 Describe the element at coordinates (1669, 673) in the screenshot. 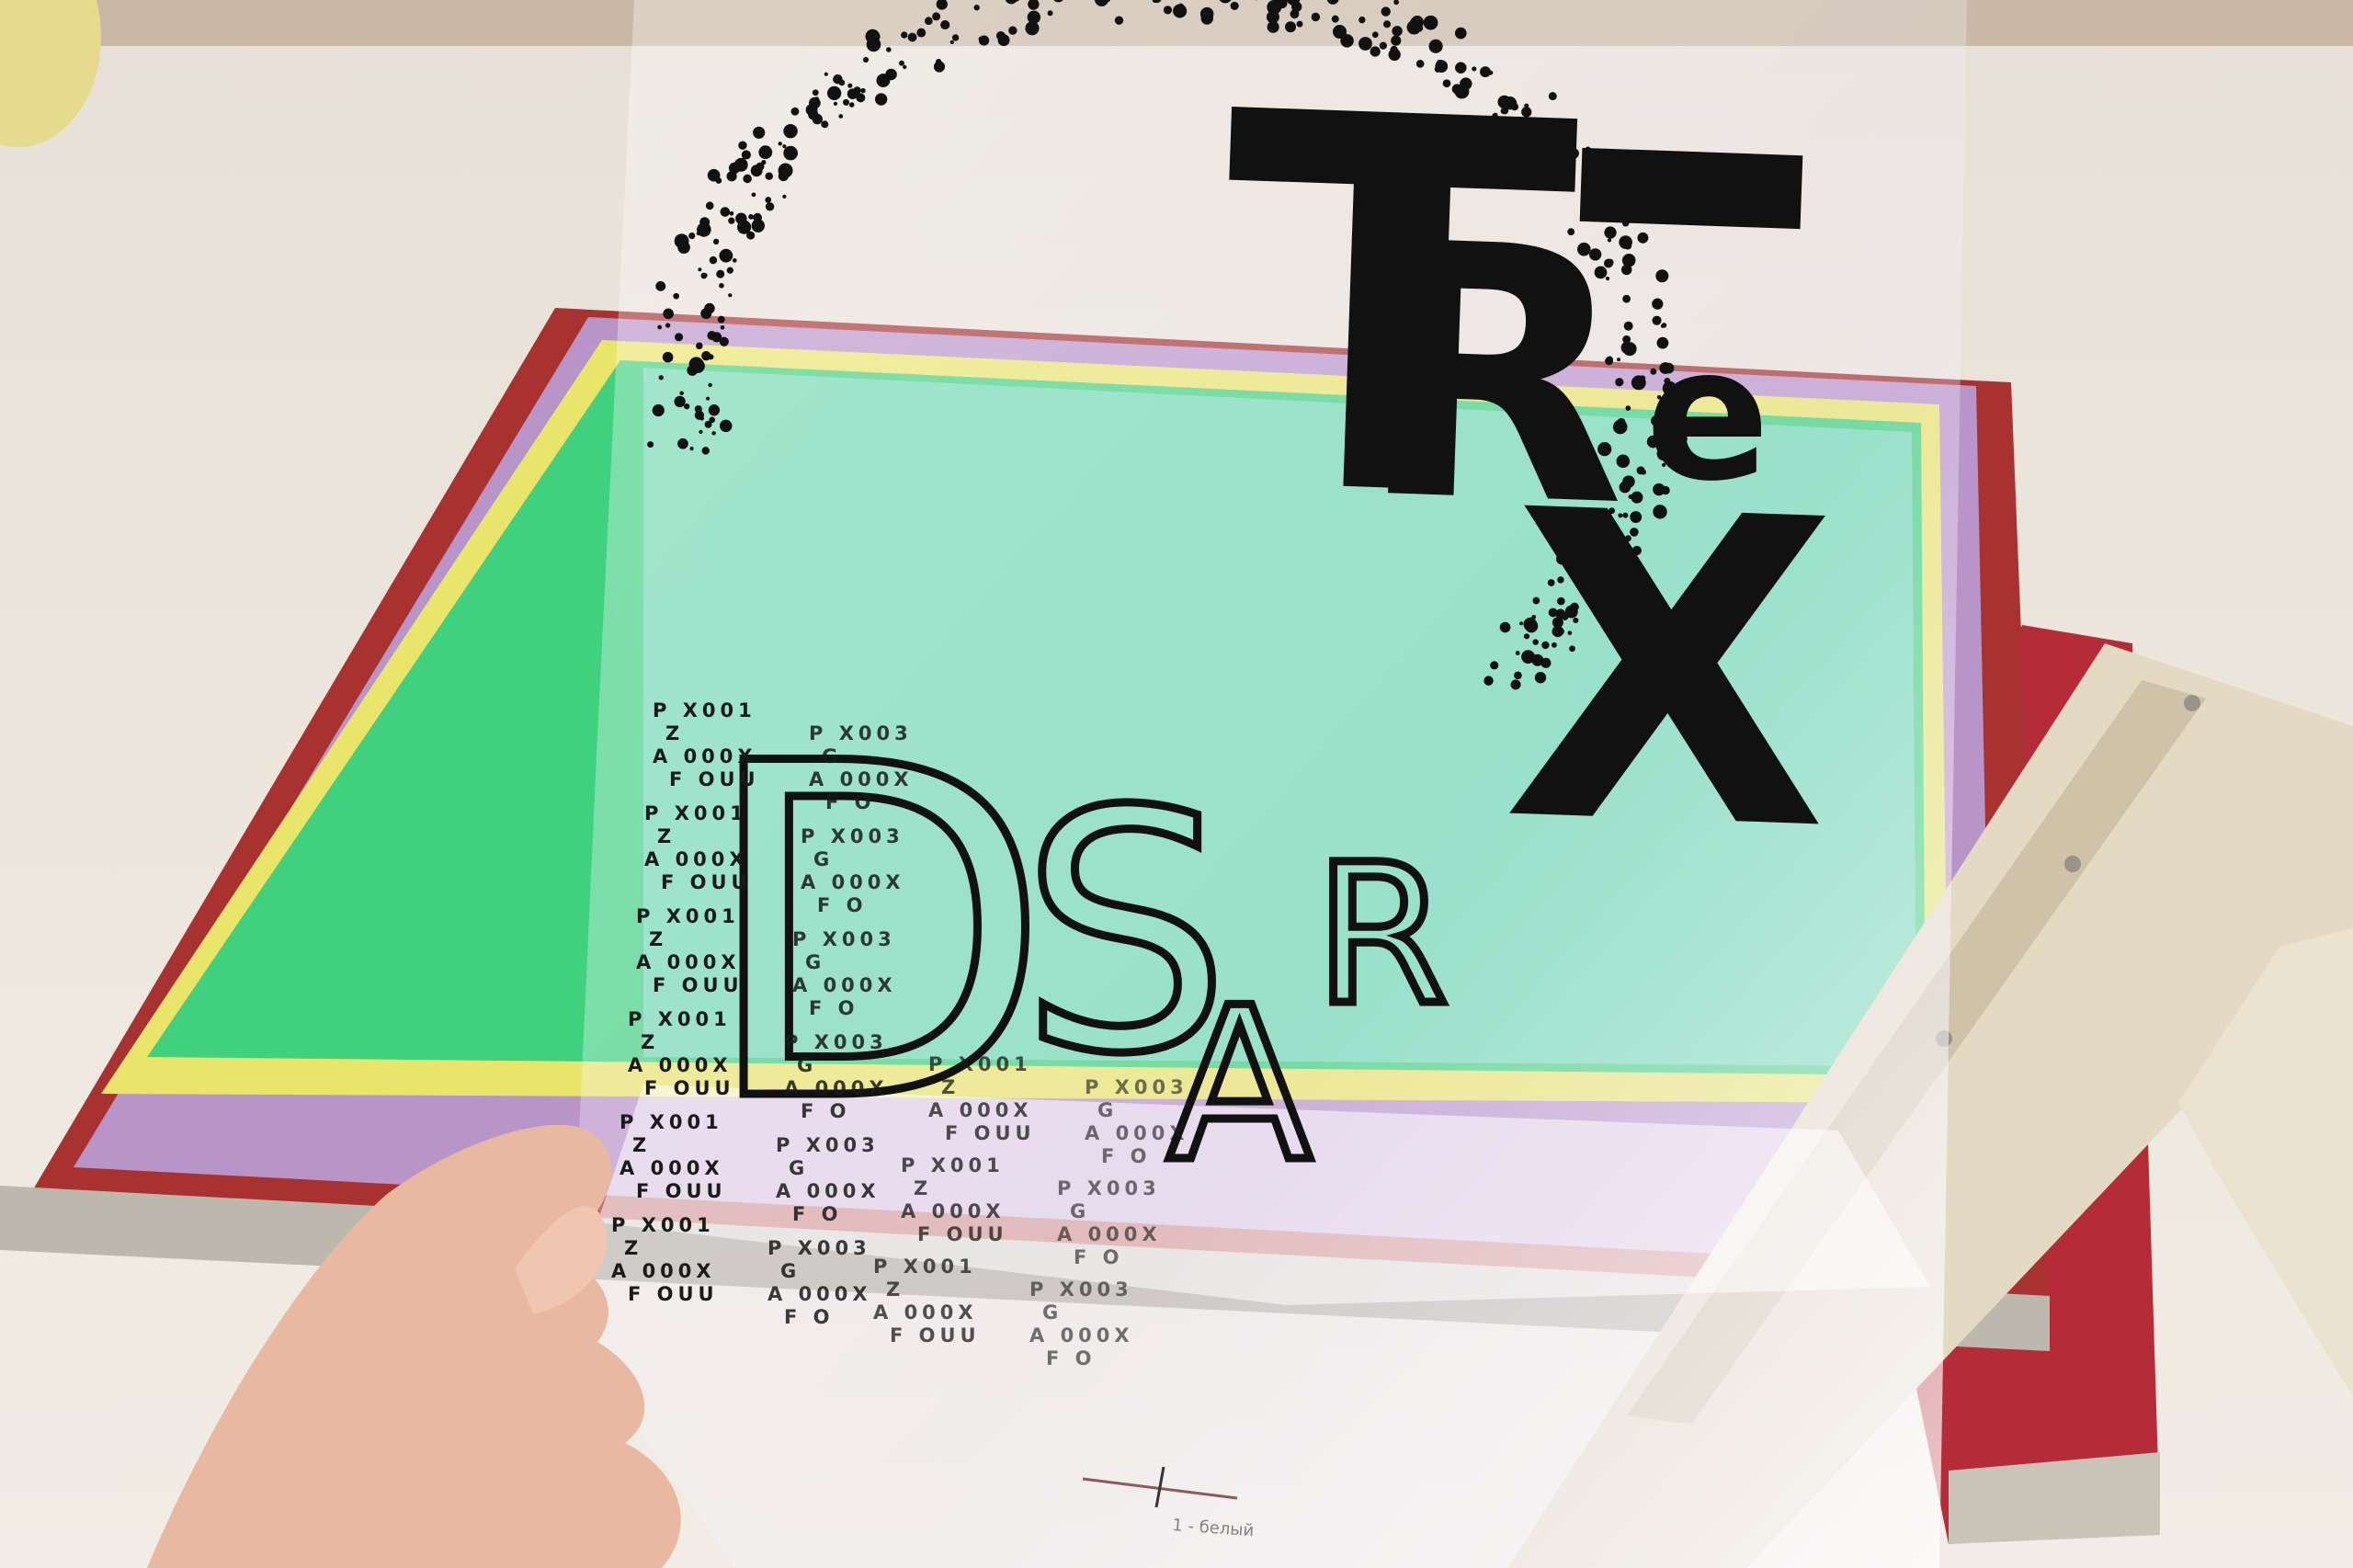

I see `headline-letter-x: X` at that location.